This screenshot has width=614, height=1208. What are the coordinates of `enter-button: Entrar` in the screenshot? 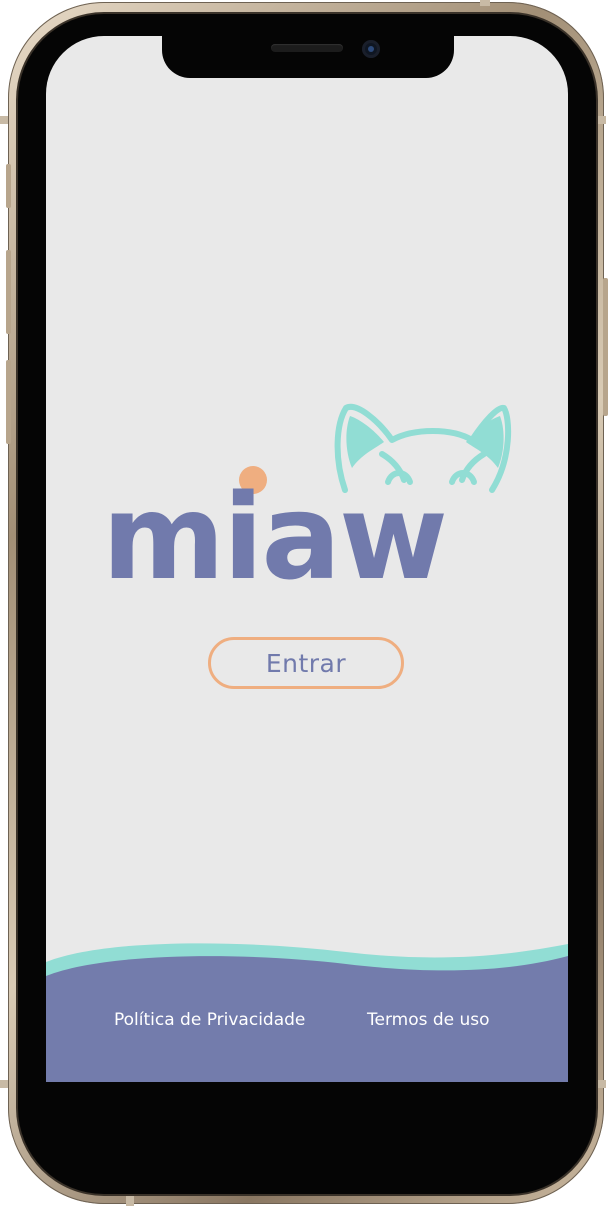 It's located at (306, 663).